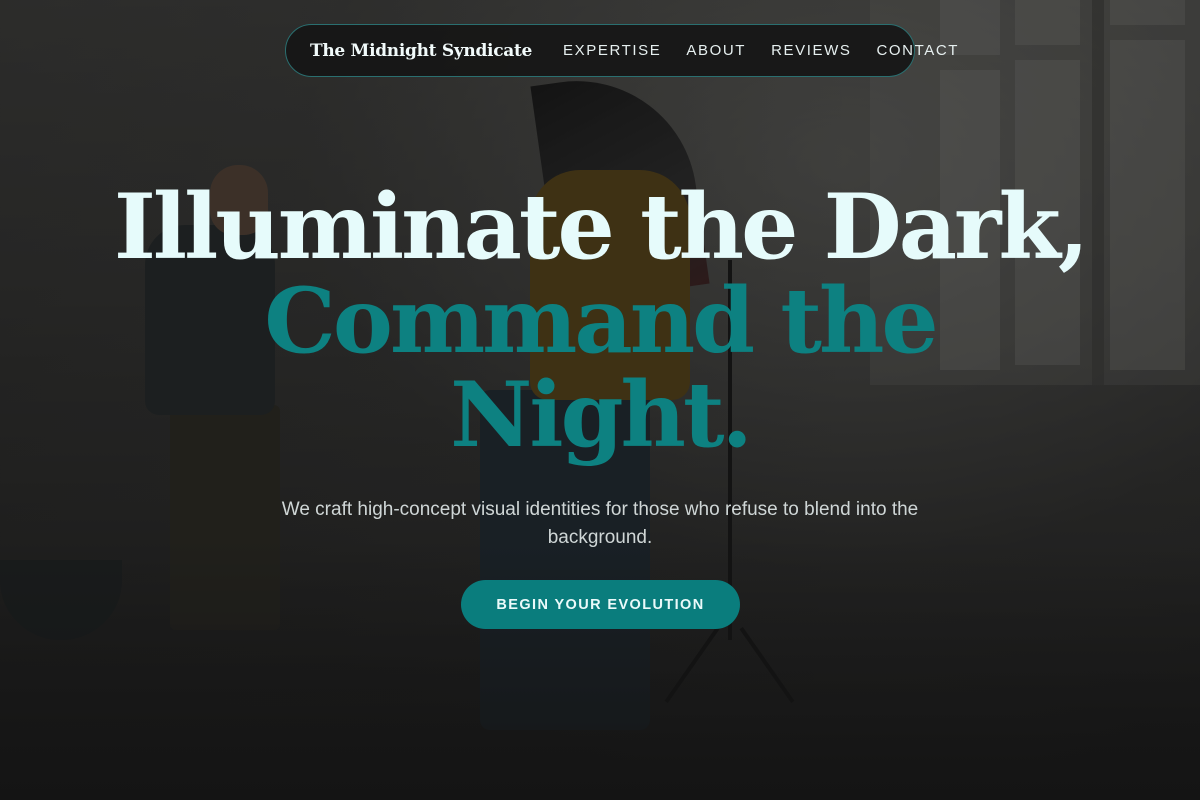 This screenshot has height=800, width=1200. I want to click on headline-line-3: Night., so click(601, 415).